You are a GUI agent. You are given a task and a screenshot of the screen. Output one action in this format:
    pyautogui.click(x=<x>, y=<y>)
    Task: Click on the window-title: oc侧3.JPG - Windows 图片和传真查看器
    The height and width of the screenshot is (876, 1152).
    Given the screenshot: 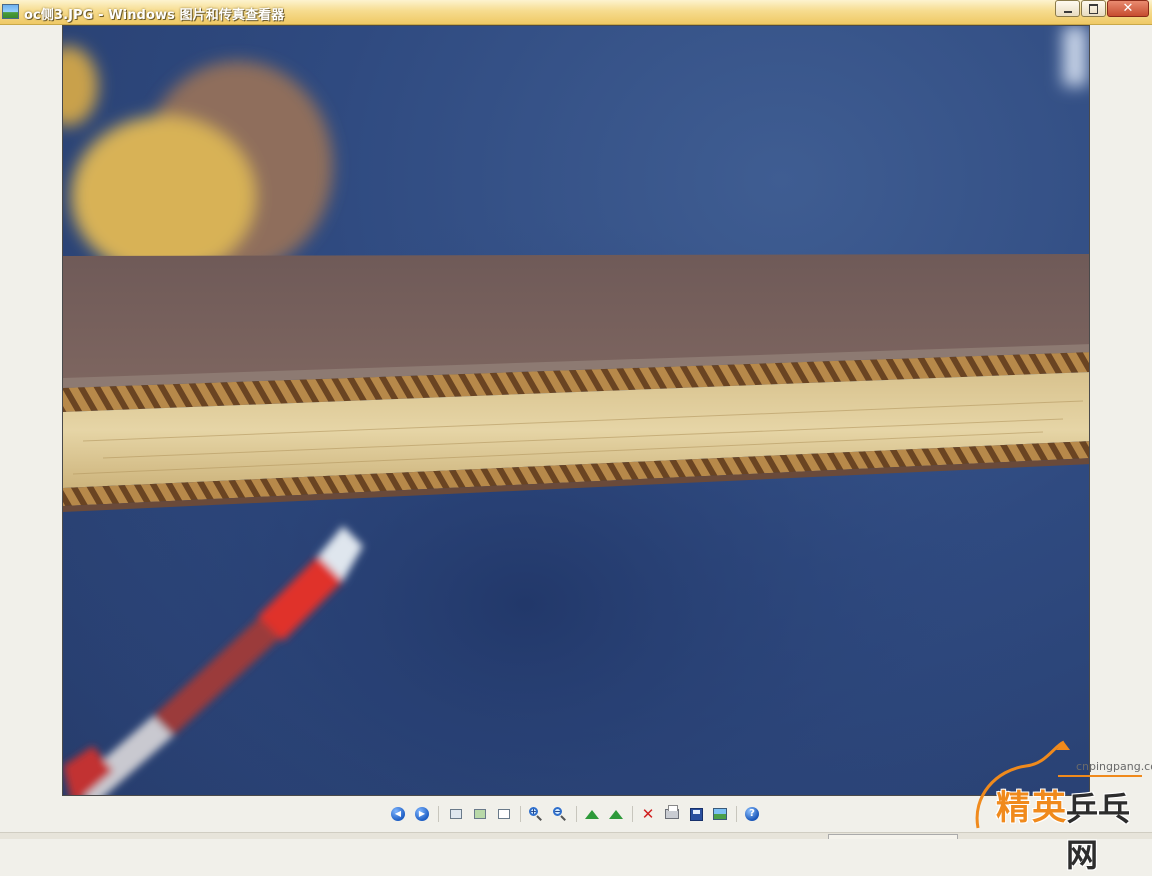 What is the action you would take?
    pyautogui.click(x=154, y=15)
    